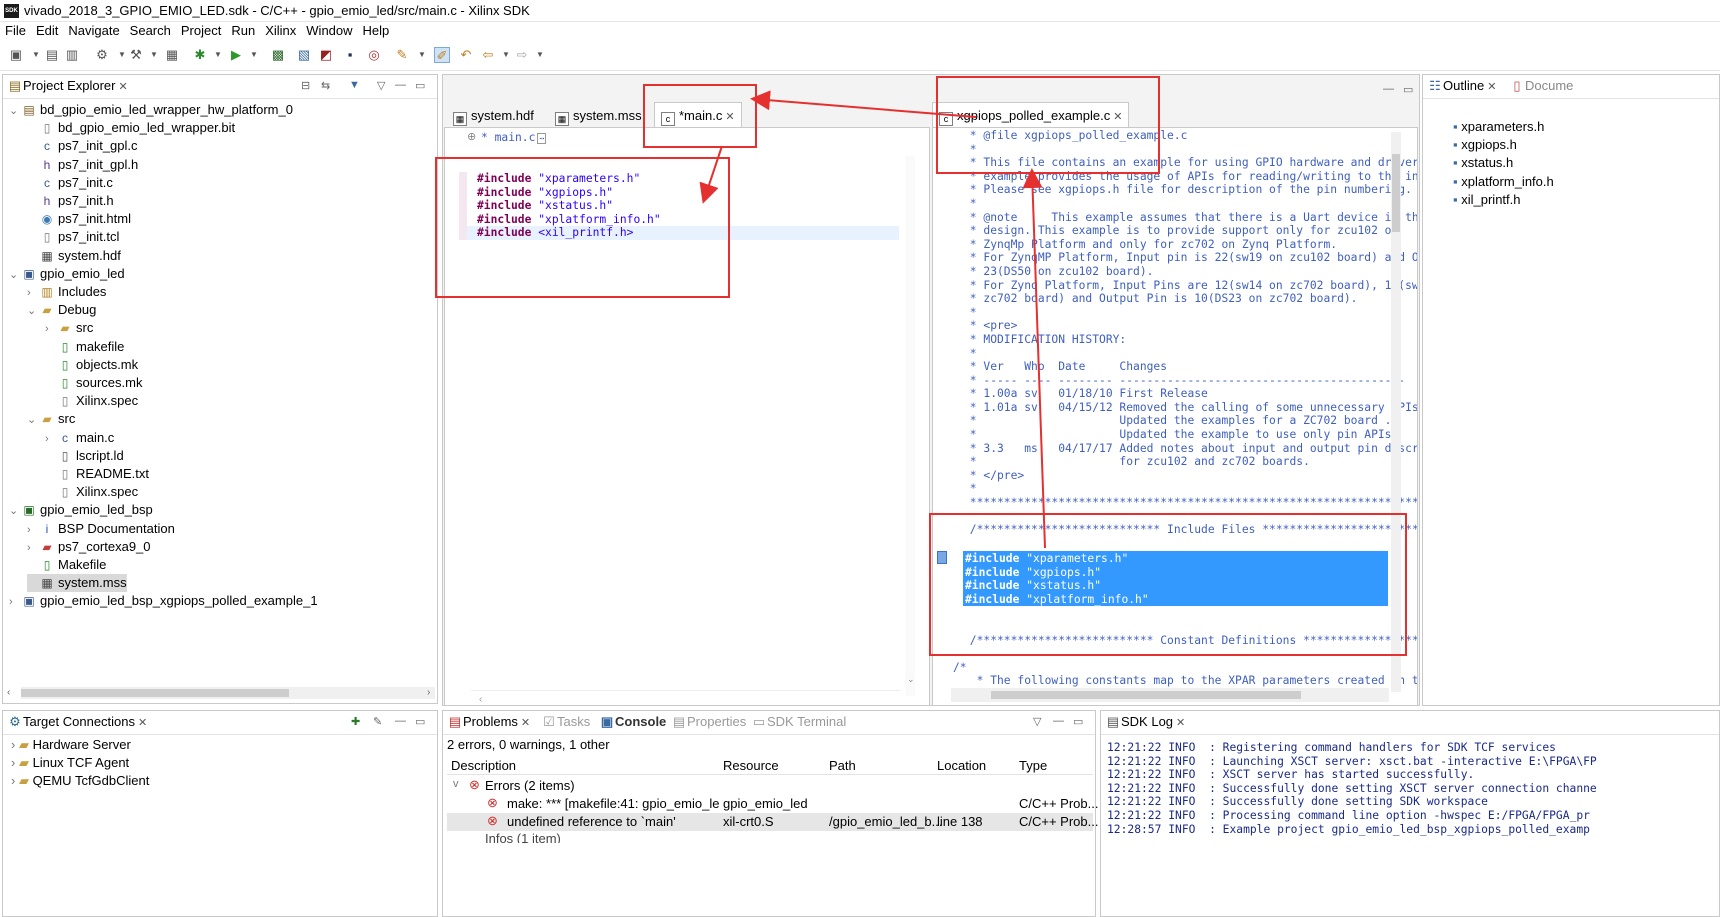 The image size is (1720, 917). I want to click on arrow-example-to-main, so click(863, 104).